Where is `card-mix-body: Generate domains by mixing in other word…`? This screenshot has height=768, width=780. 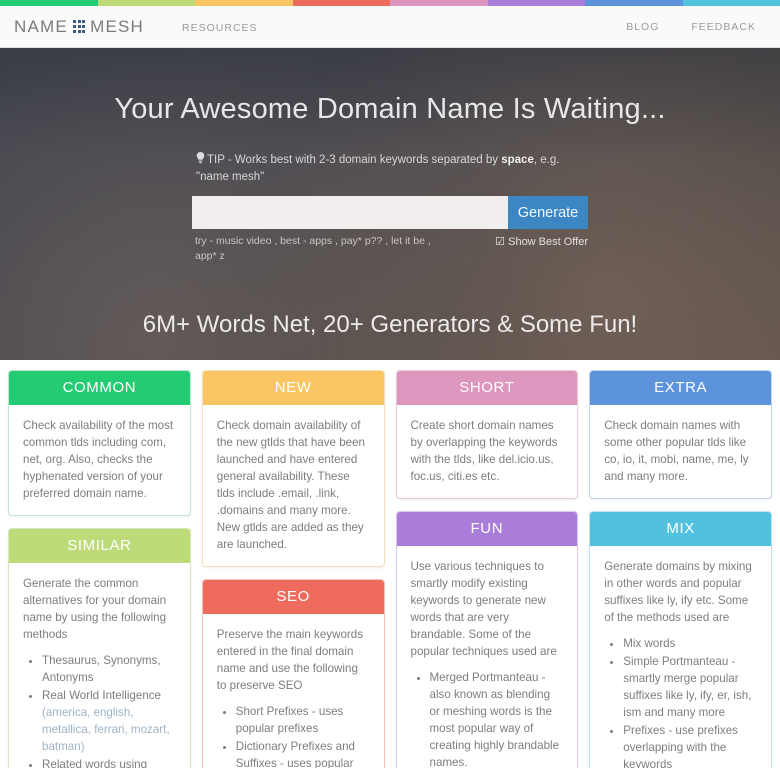 card-mix-body: Generate domains by mixing in other word… is located at coordinates (680, 657).